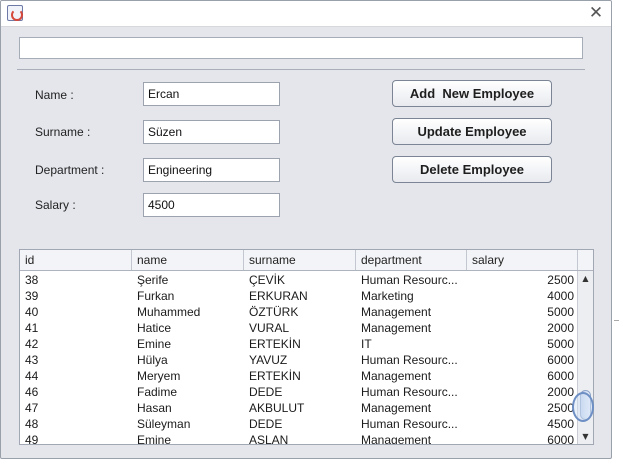 This screenshot has height=465, width=619. Describe the element at coordinates (268, 360) in the screenshot. I see `cell-surname: YAVUZ` at that location.